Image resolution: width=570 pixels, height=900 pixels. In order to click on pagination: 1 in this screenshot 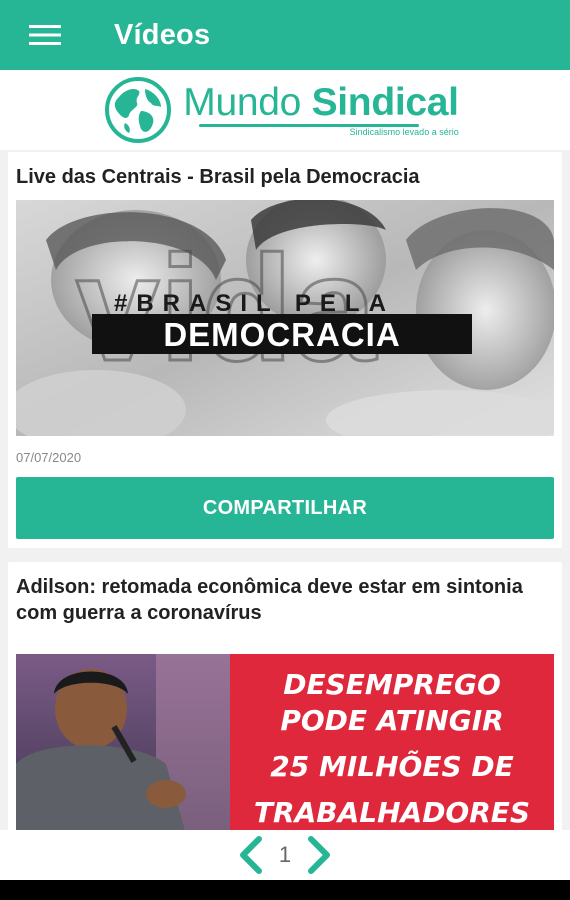, I will do `click(285, 855)`.